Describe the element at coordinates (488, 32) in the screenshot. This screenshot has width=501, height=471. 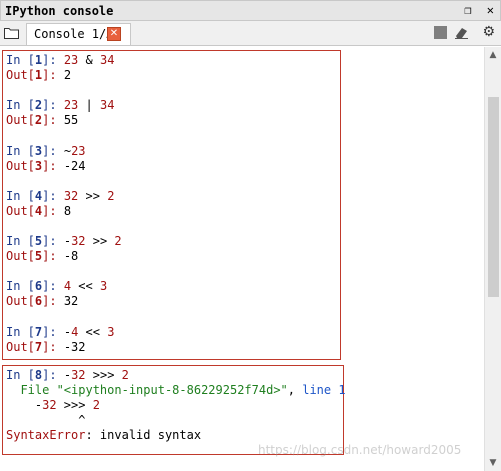
I see `gear-icon: ⚙` at that location.